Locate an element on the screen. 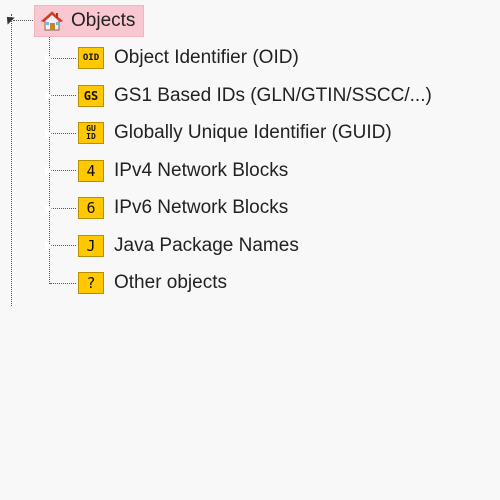 This screenshot has height=500, width=500. house-icon is located at coordinates (52, 21).